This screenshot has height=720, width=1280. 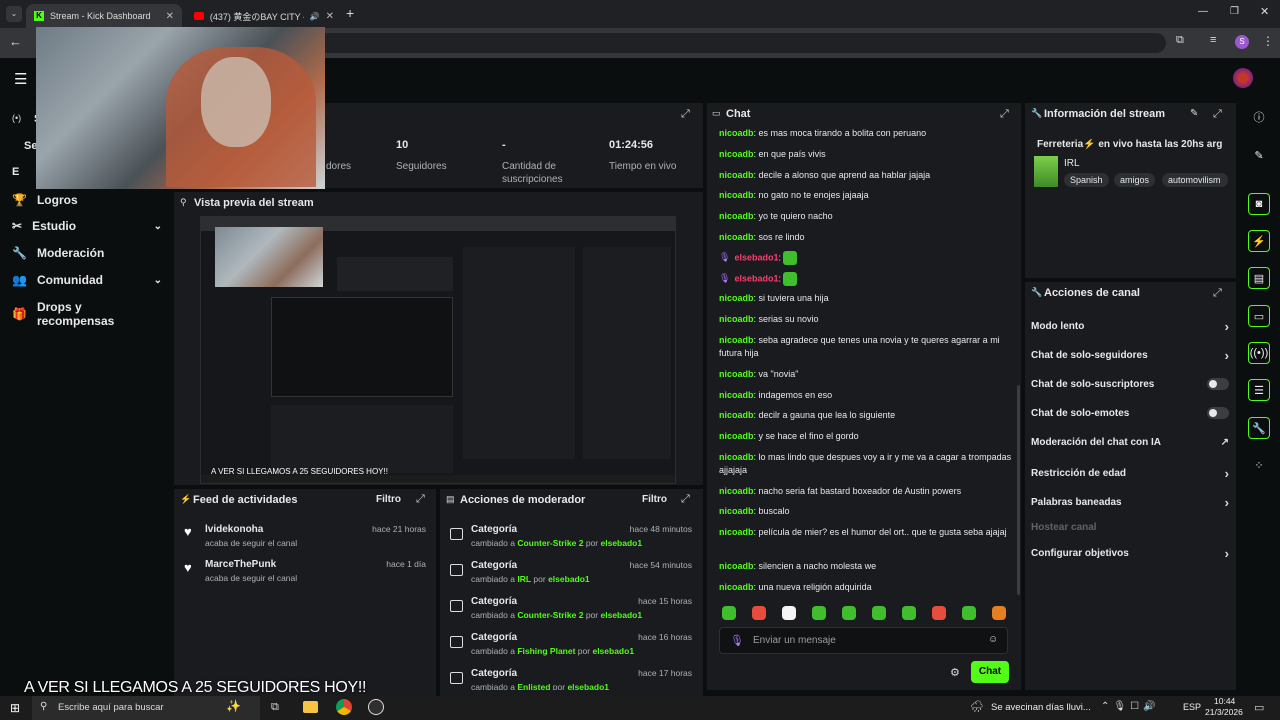 What do you see at coordinates (1264, 11) in the screenshot?
I see `window-close-icon: ✕` at bounding box center [1264, 11].